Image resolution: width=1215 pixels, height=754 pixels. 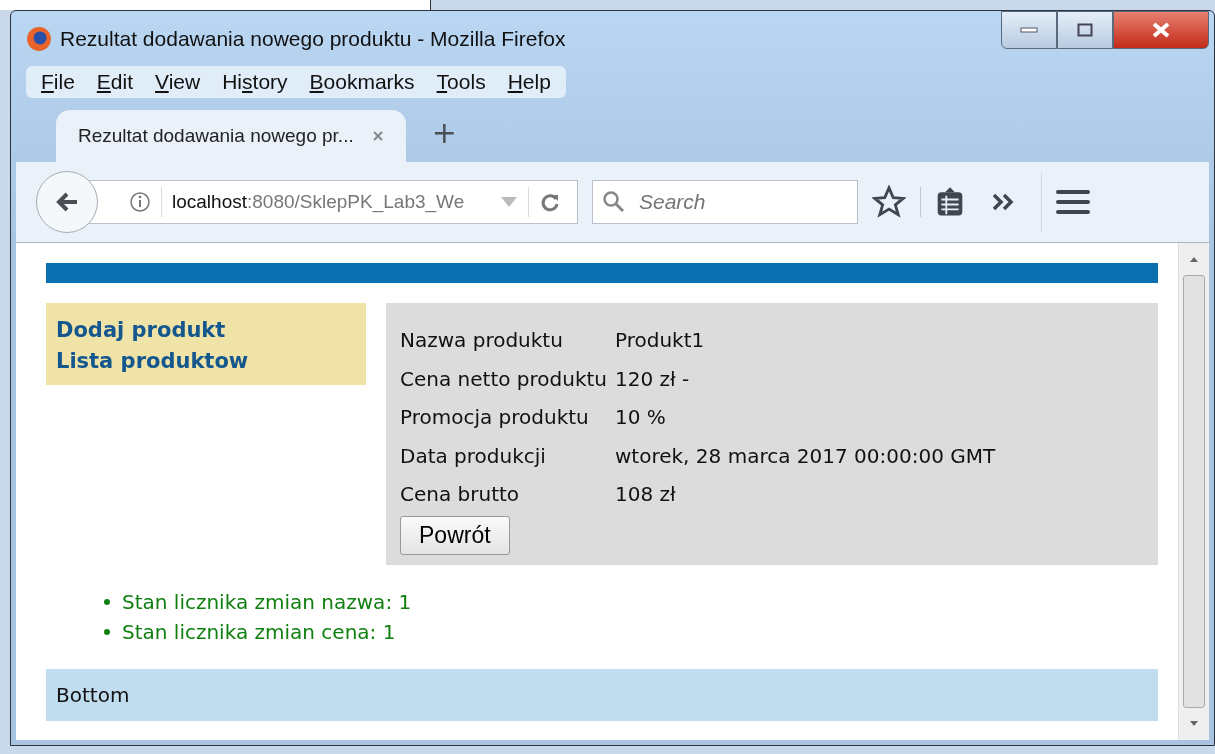 I want to click on footer-text: Bottom, so click(x=93, y=694).